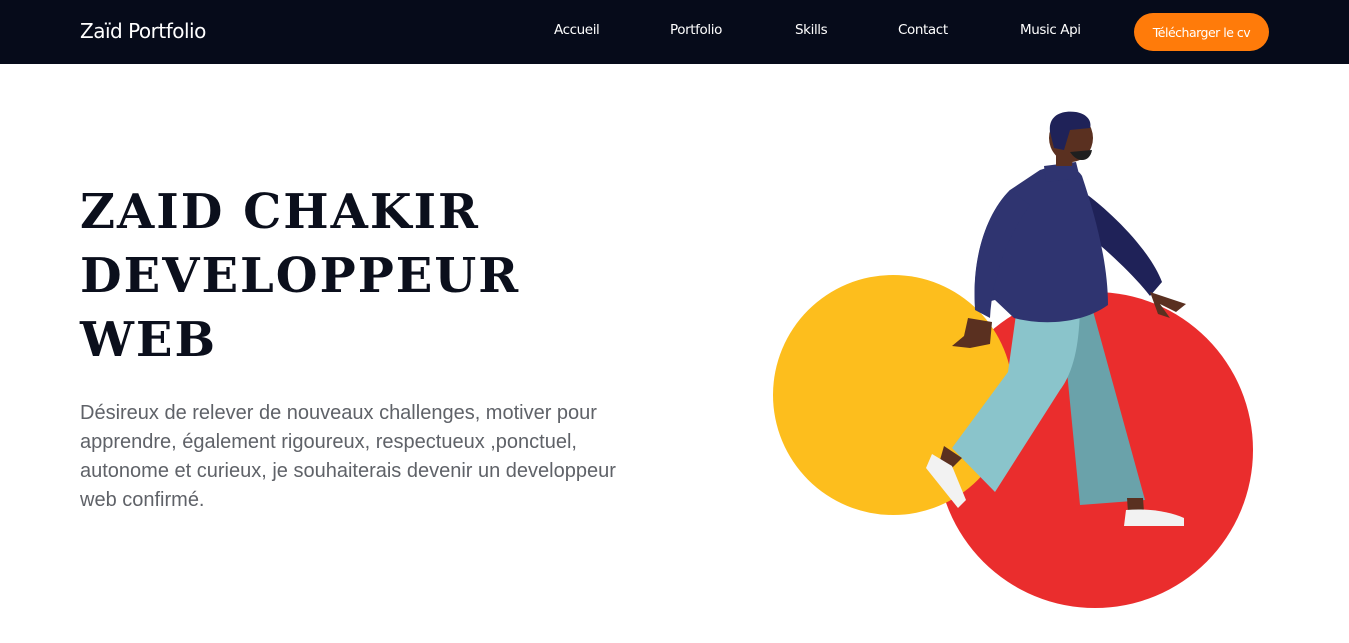 The height and width of the screenshot is (643, 1349). I want to click on nav-link-contact: Contact, so click(923, 30).